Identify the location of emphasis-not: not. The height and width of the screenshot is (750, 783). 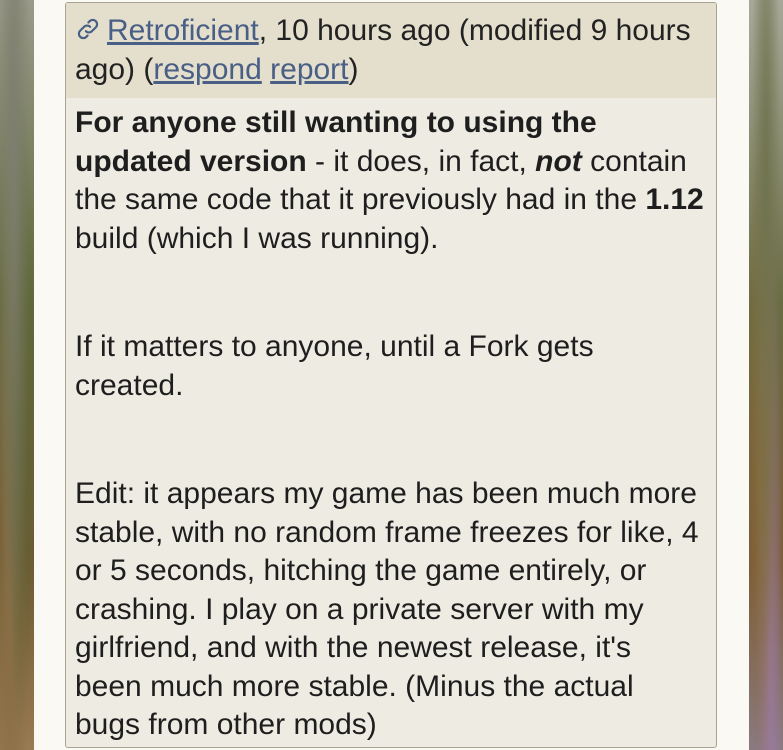
(558, 161).